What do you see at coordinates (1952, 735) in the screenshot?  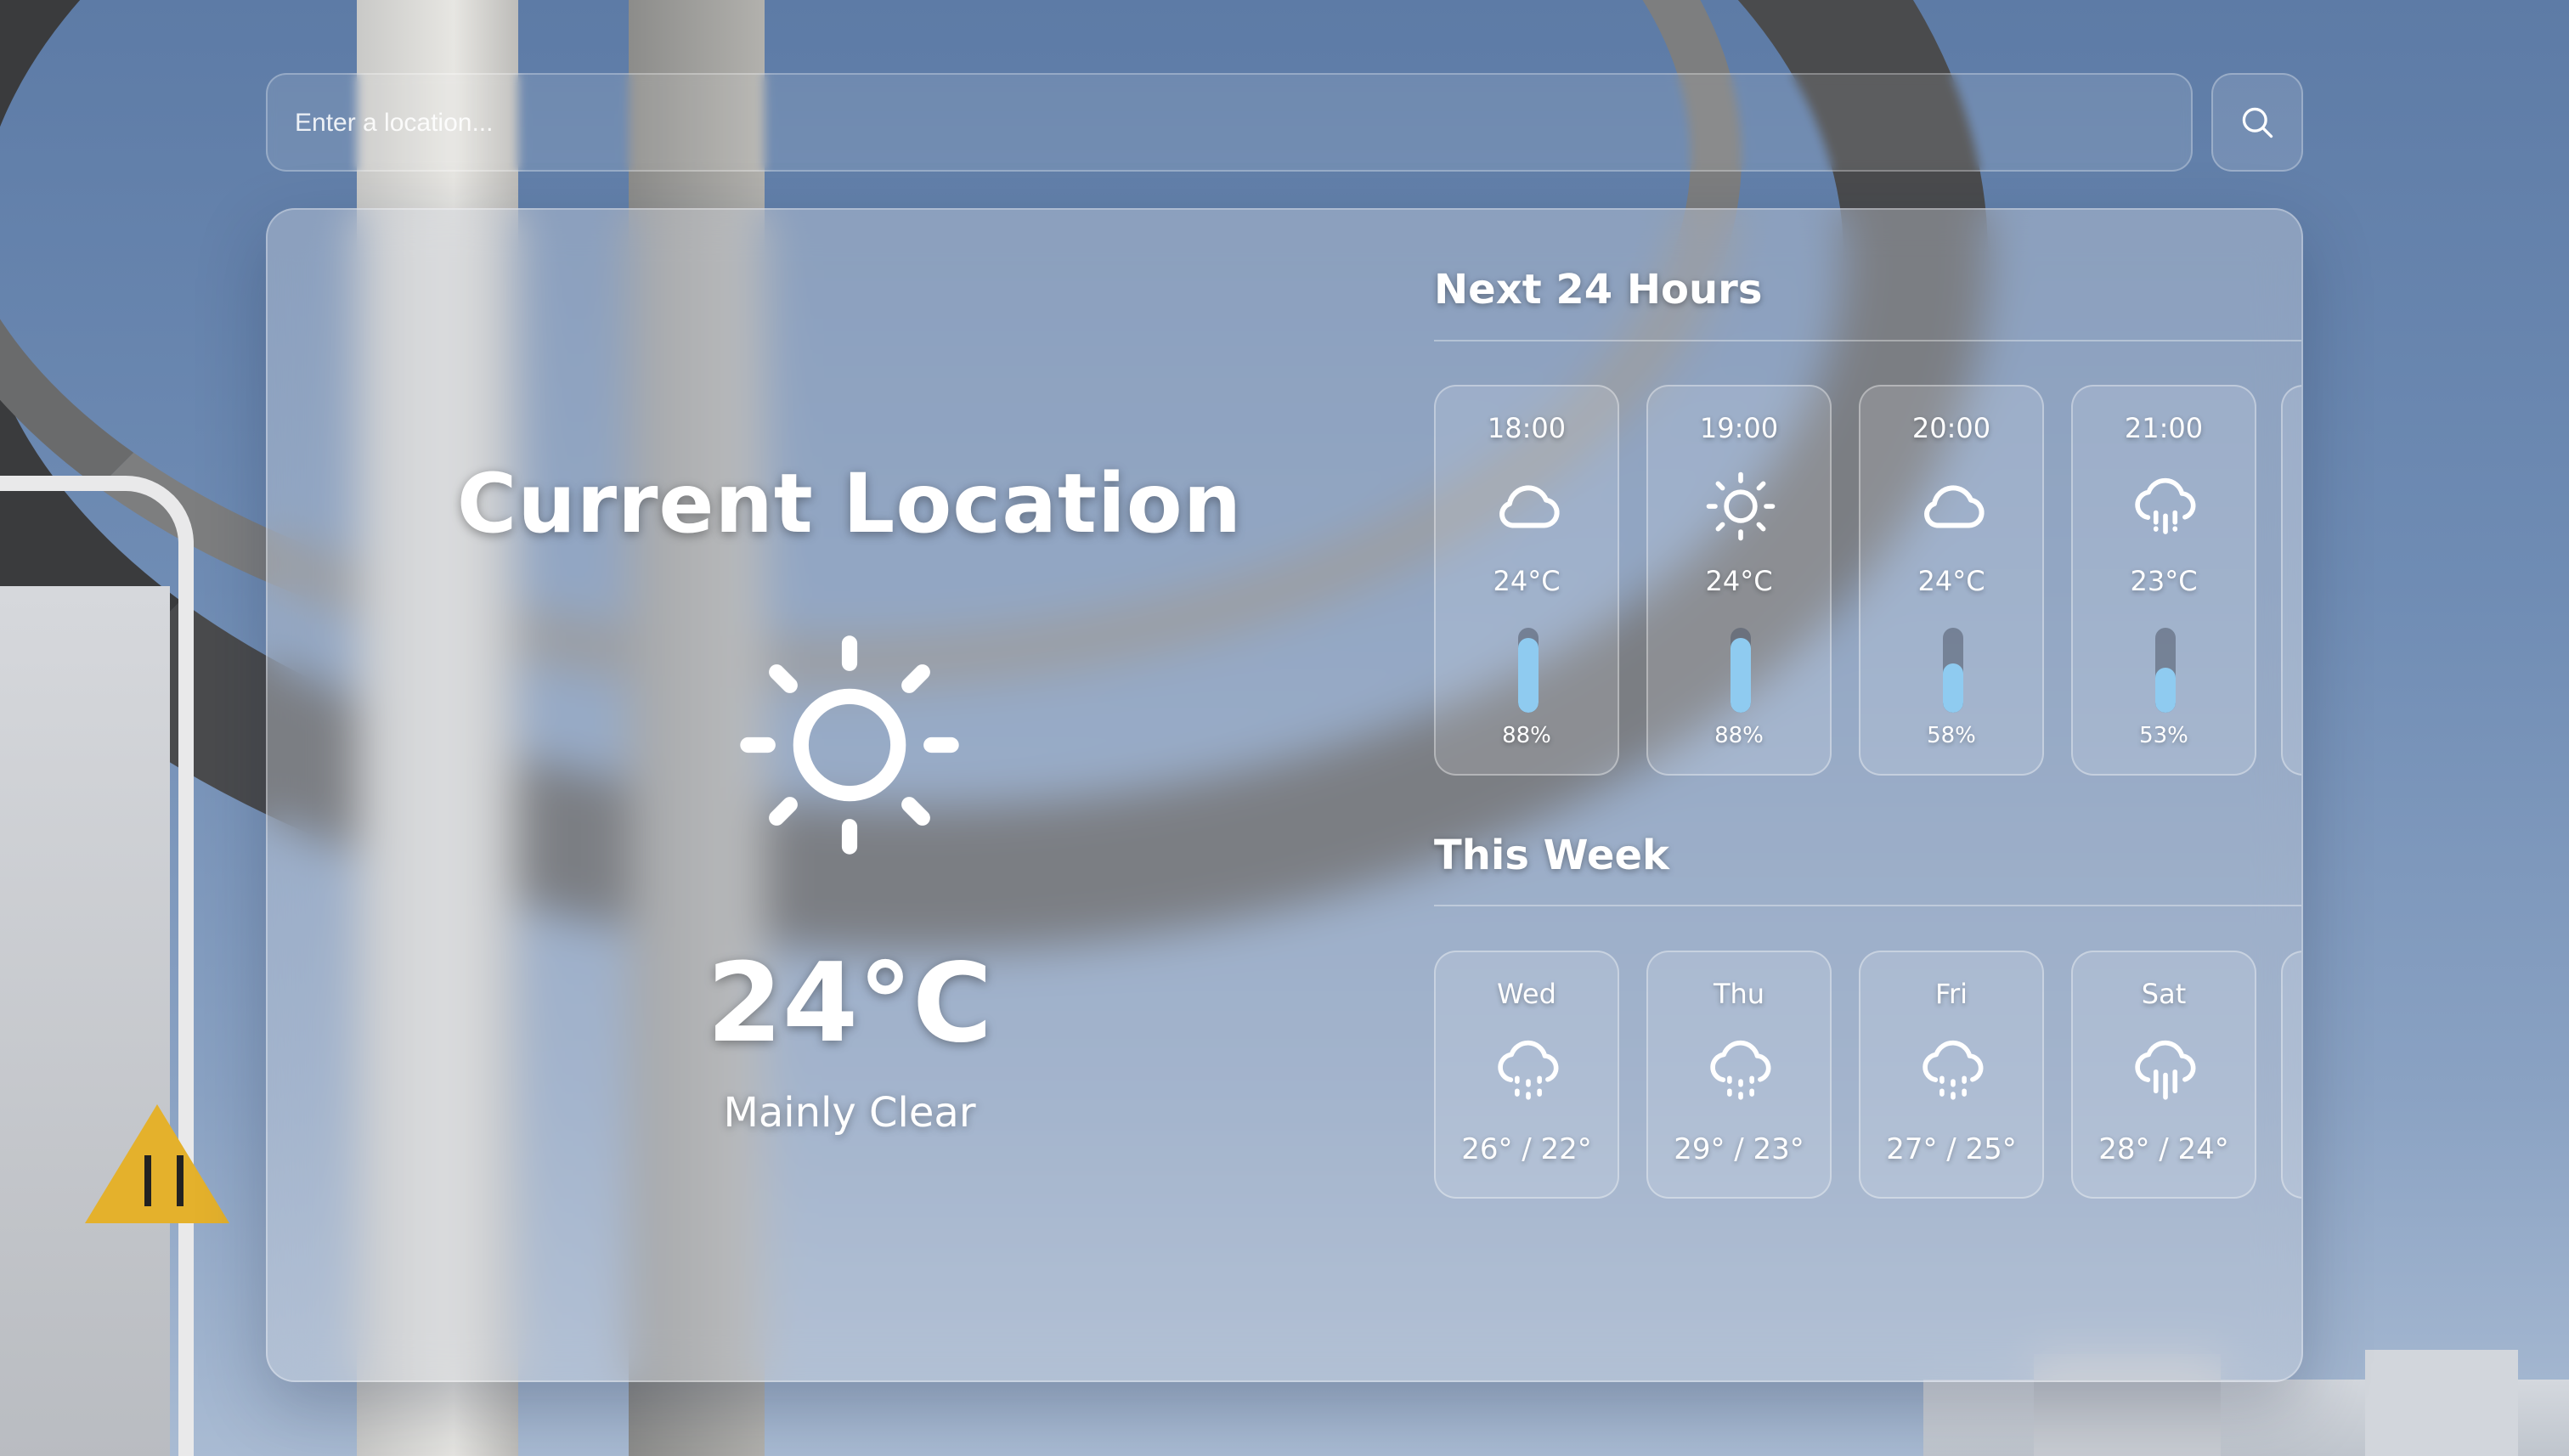 I see `humidity-percent: 58%` at bounding box center [1952, 735].